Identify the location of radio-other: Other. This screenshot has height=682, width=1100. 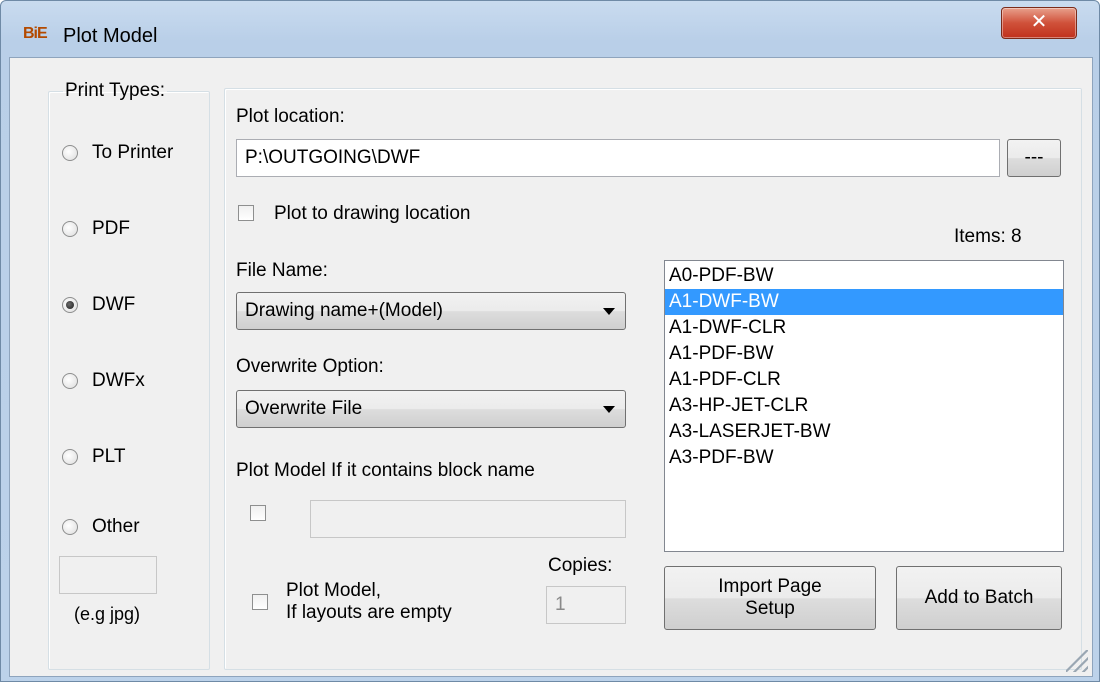
(101, 527).